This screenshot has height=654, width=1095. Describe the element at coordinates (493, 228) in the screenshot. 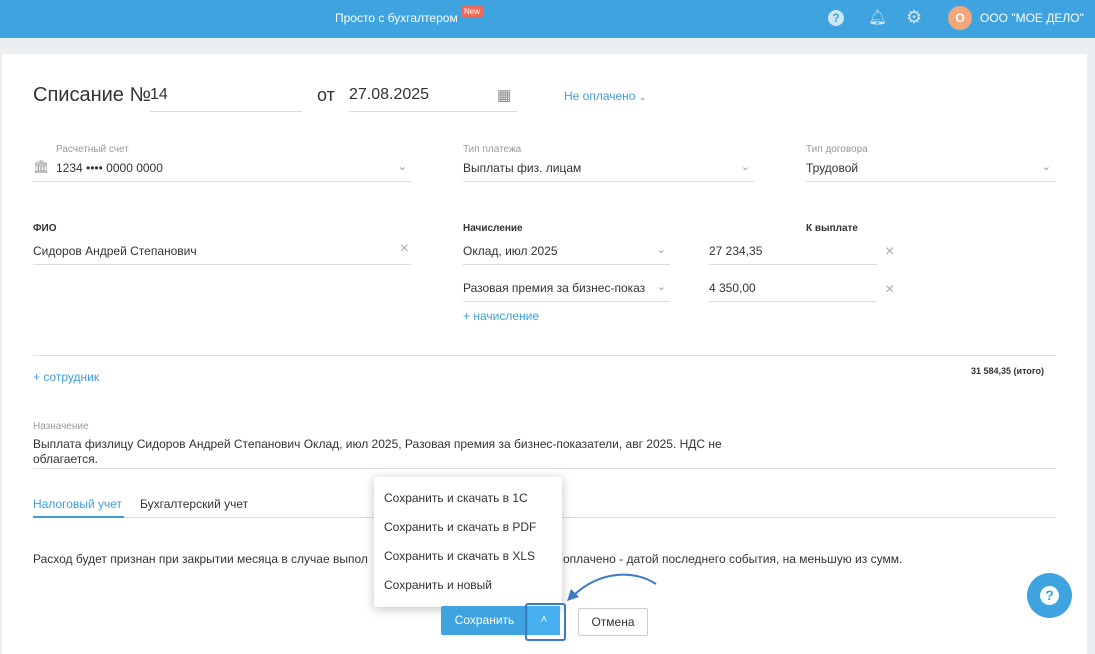

I see `accrual-label: Начисление` at that location.